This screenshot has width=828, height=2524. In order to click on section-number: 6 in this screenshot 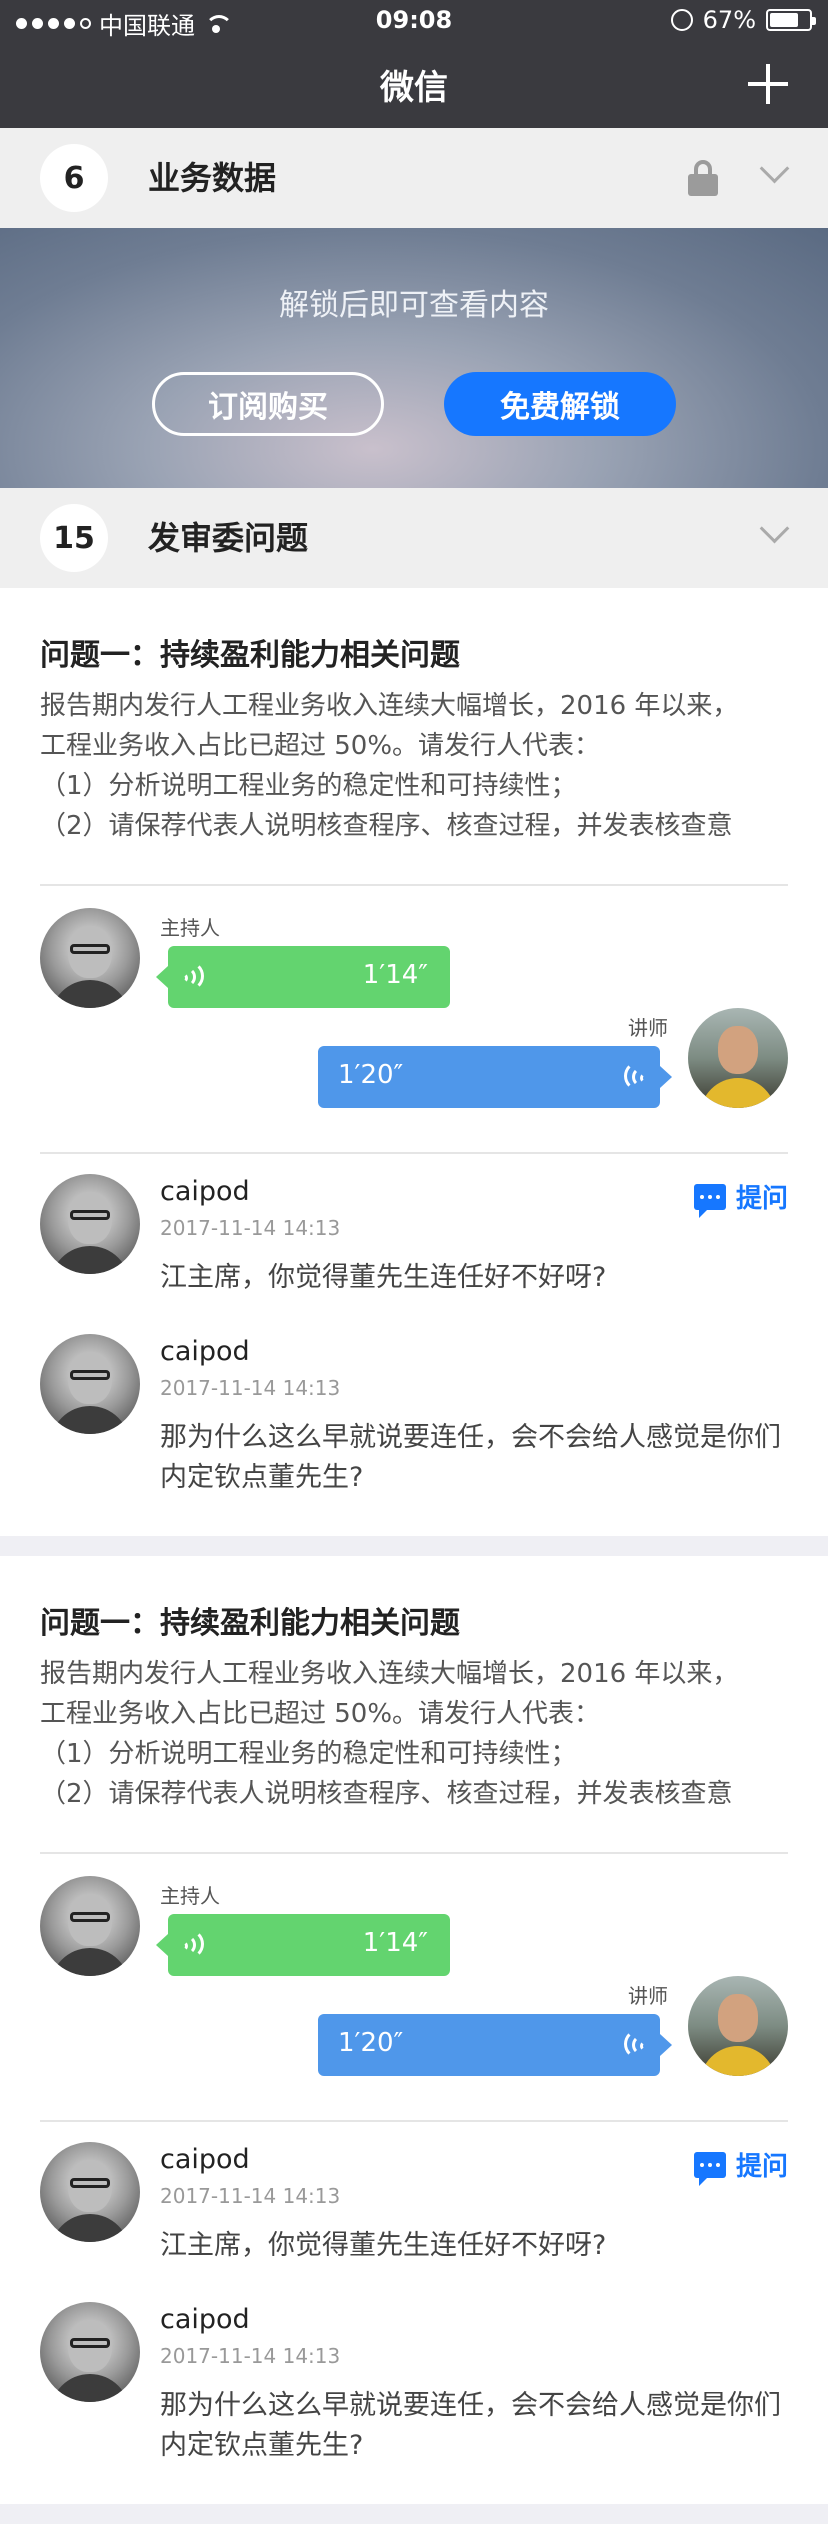, I will do `click(74, 178)`.